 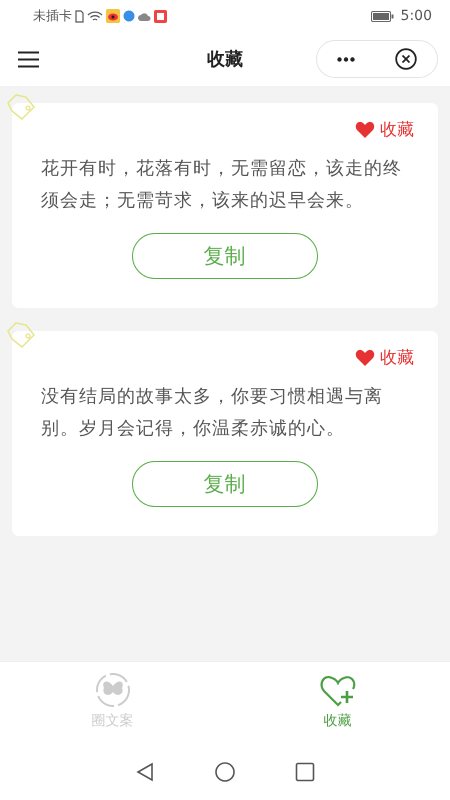 I want to click on home-icon, so click(x=225, y=772).